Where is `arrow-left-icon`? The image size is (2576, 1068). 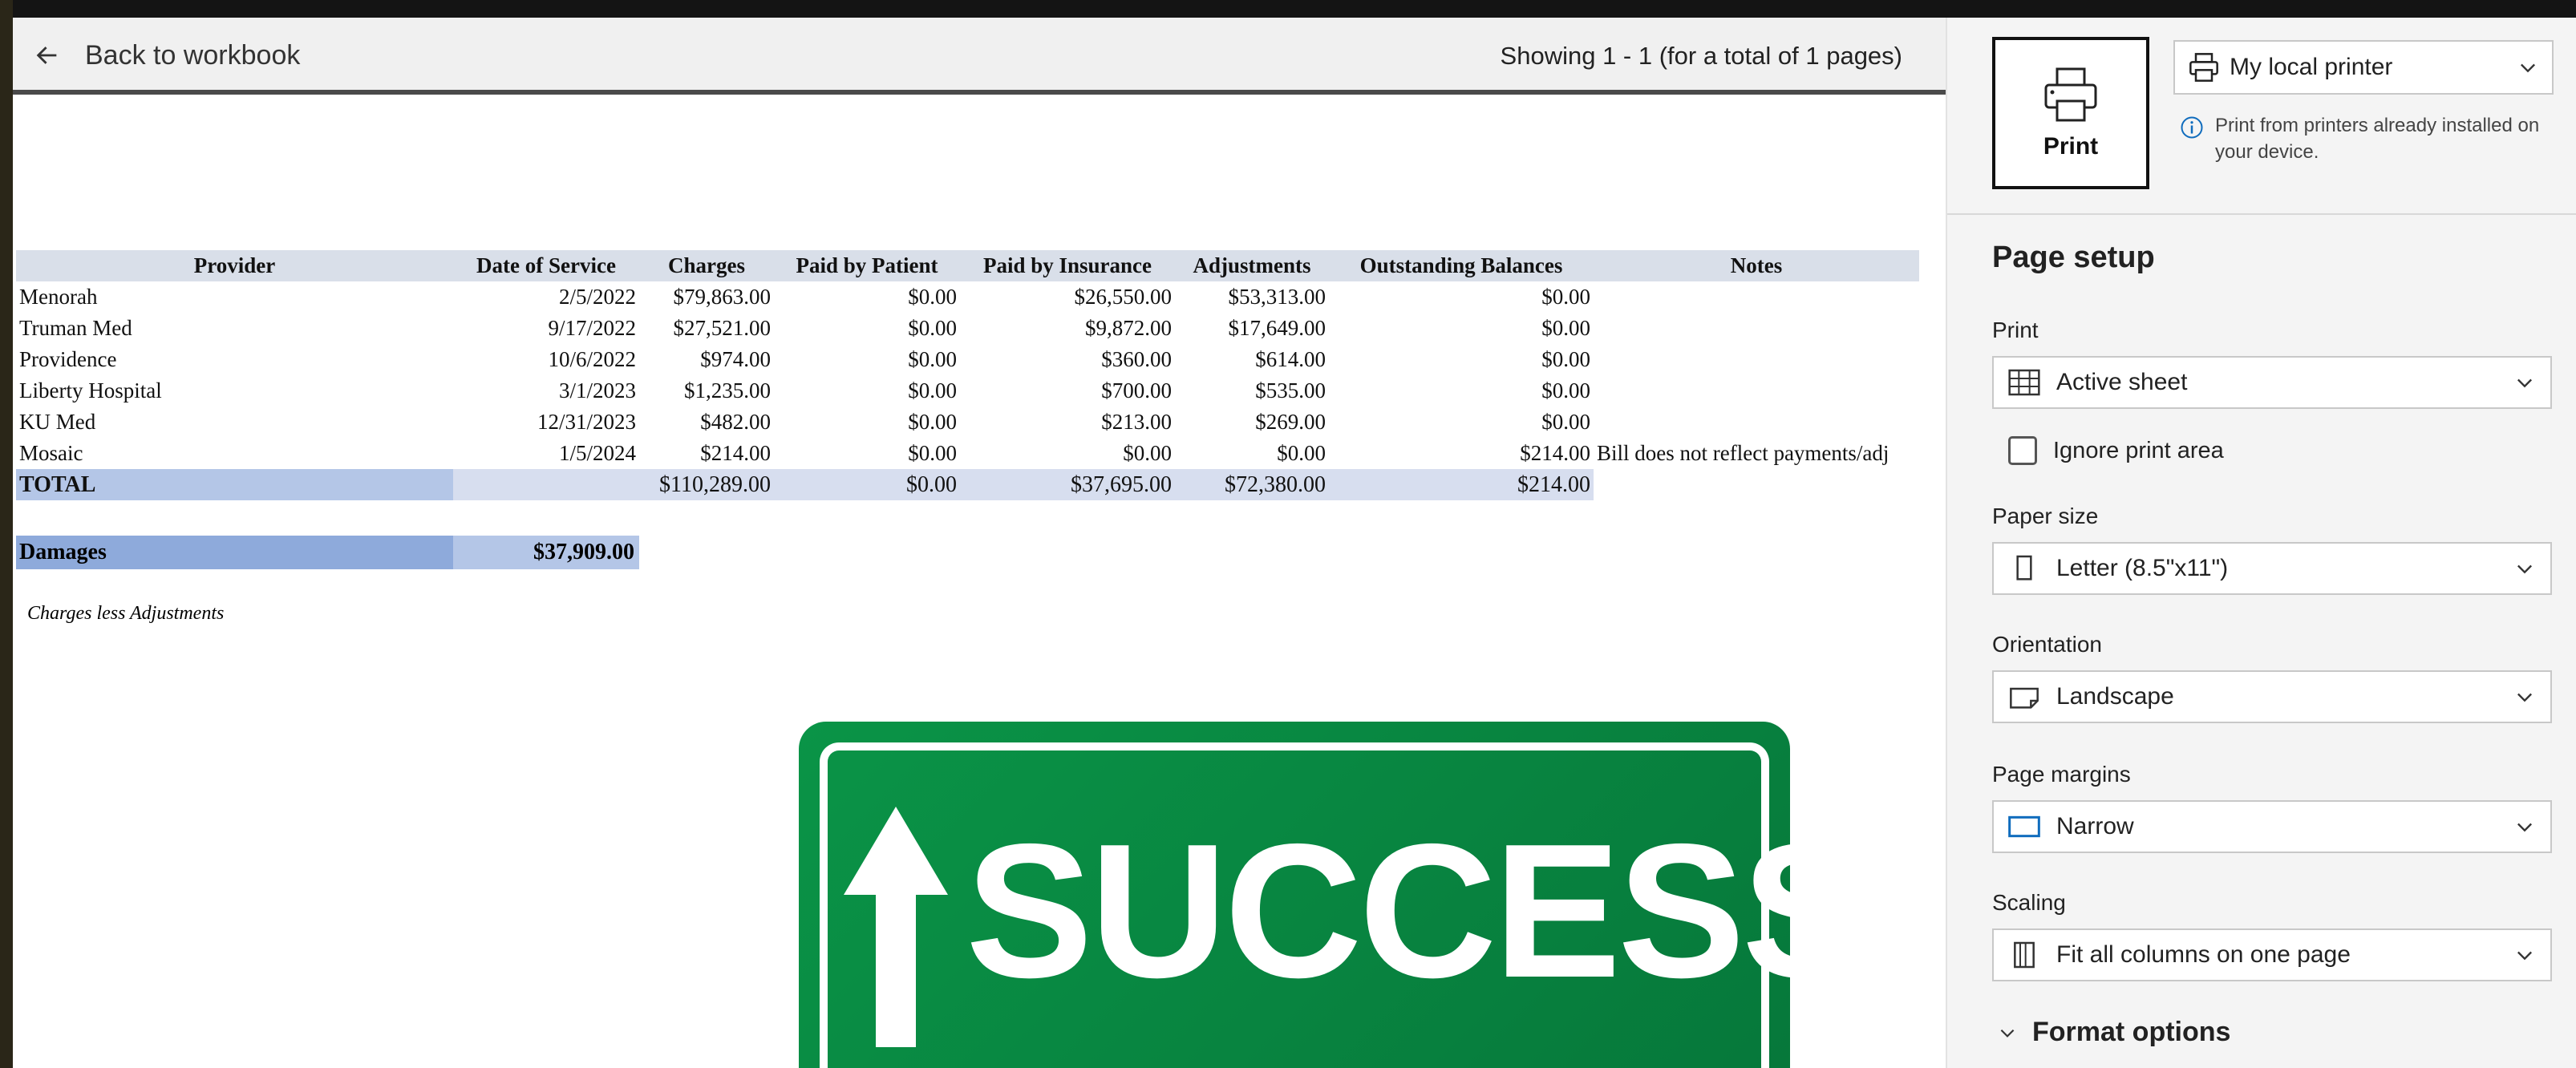
arrow-left-icon is located at coordinates (46, 55).